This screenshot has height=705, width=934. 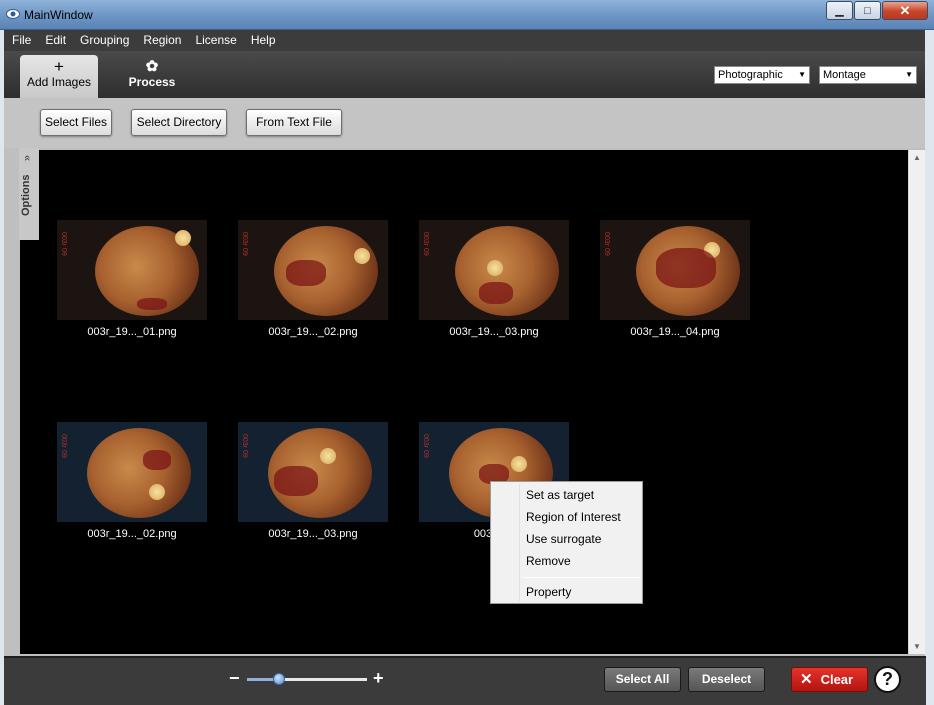 I want to click on deselect-button: Deselect, so click(x=726, y=679).